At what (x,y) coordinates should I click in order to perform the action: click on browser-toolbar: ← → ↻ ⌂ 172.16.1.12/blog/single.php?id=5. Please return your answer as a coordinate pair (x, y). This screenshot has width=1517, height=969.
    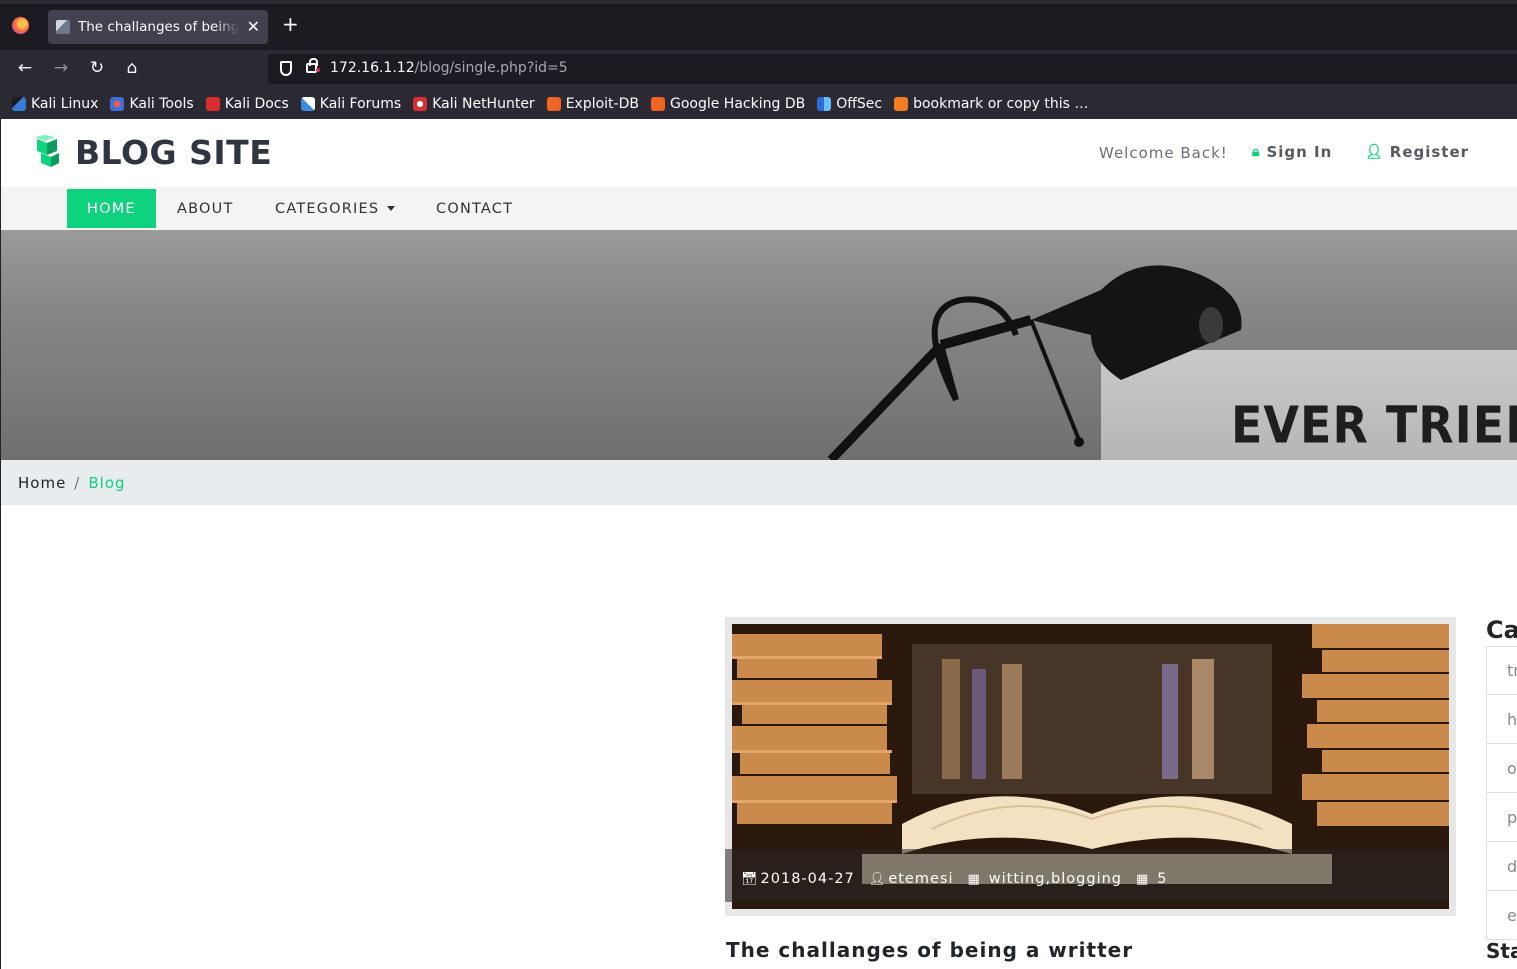
    Looking at the image, I should click on (758, 69).